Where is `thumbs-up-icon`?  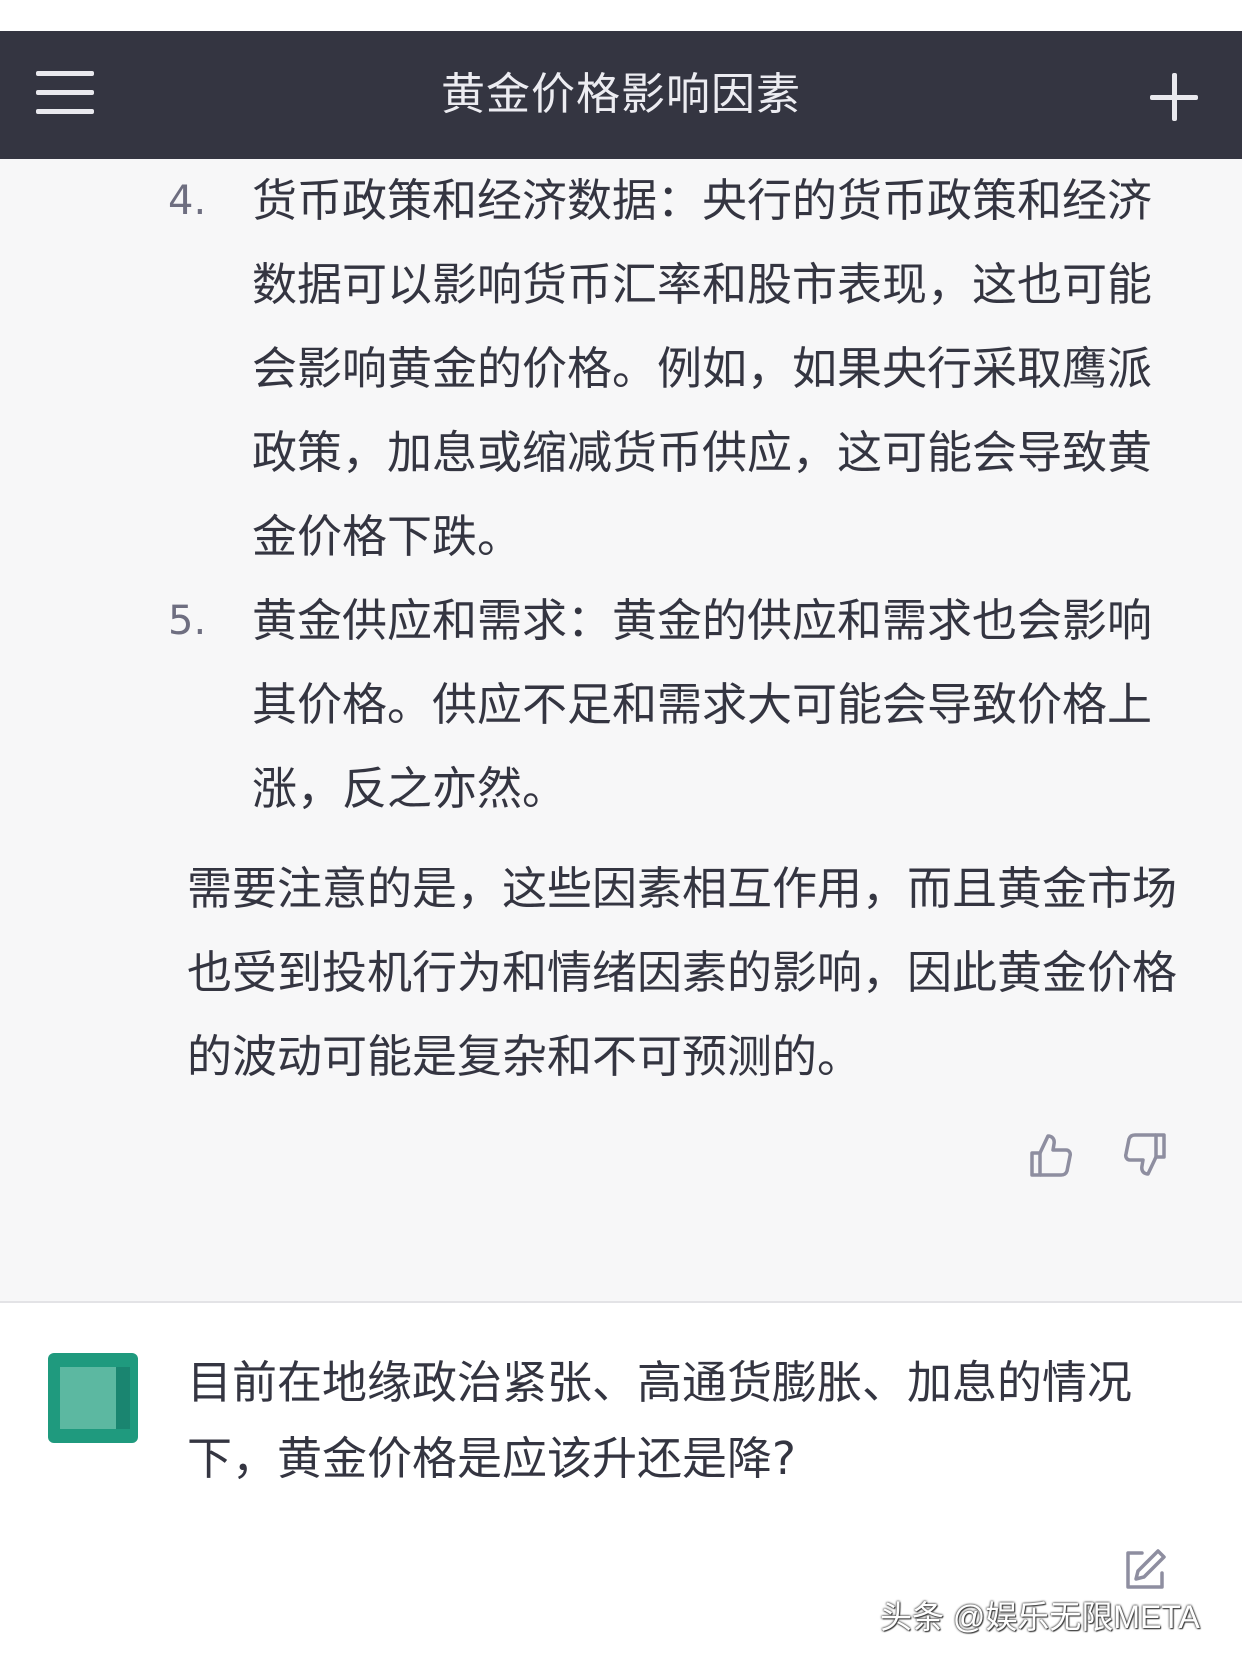
thumbs-up-icon is located at coordinates (1050, 1155).